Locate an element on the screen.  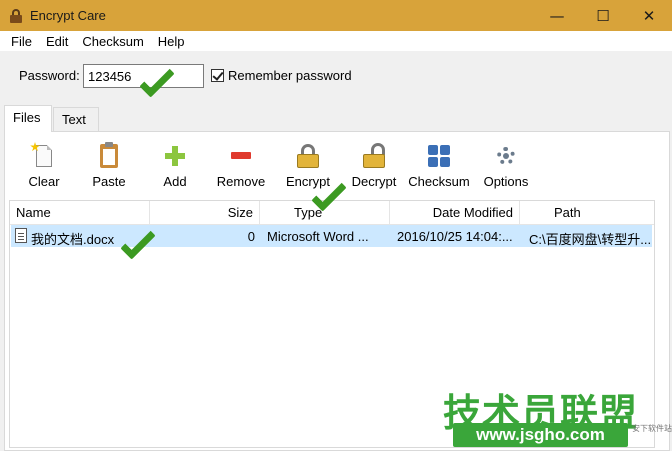
menu-checksum: Checksum is located at coordinates (112, 41).